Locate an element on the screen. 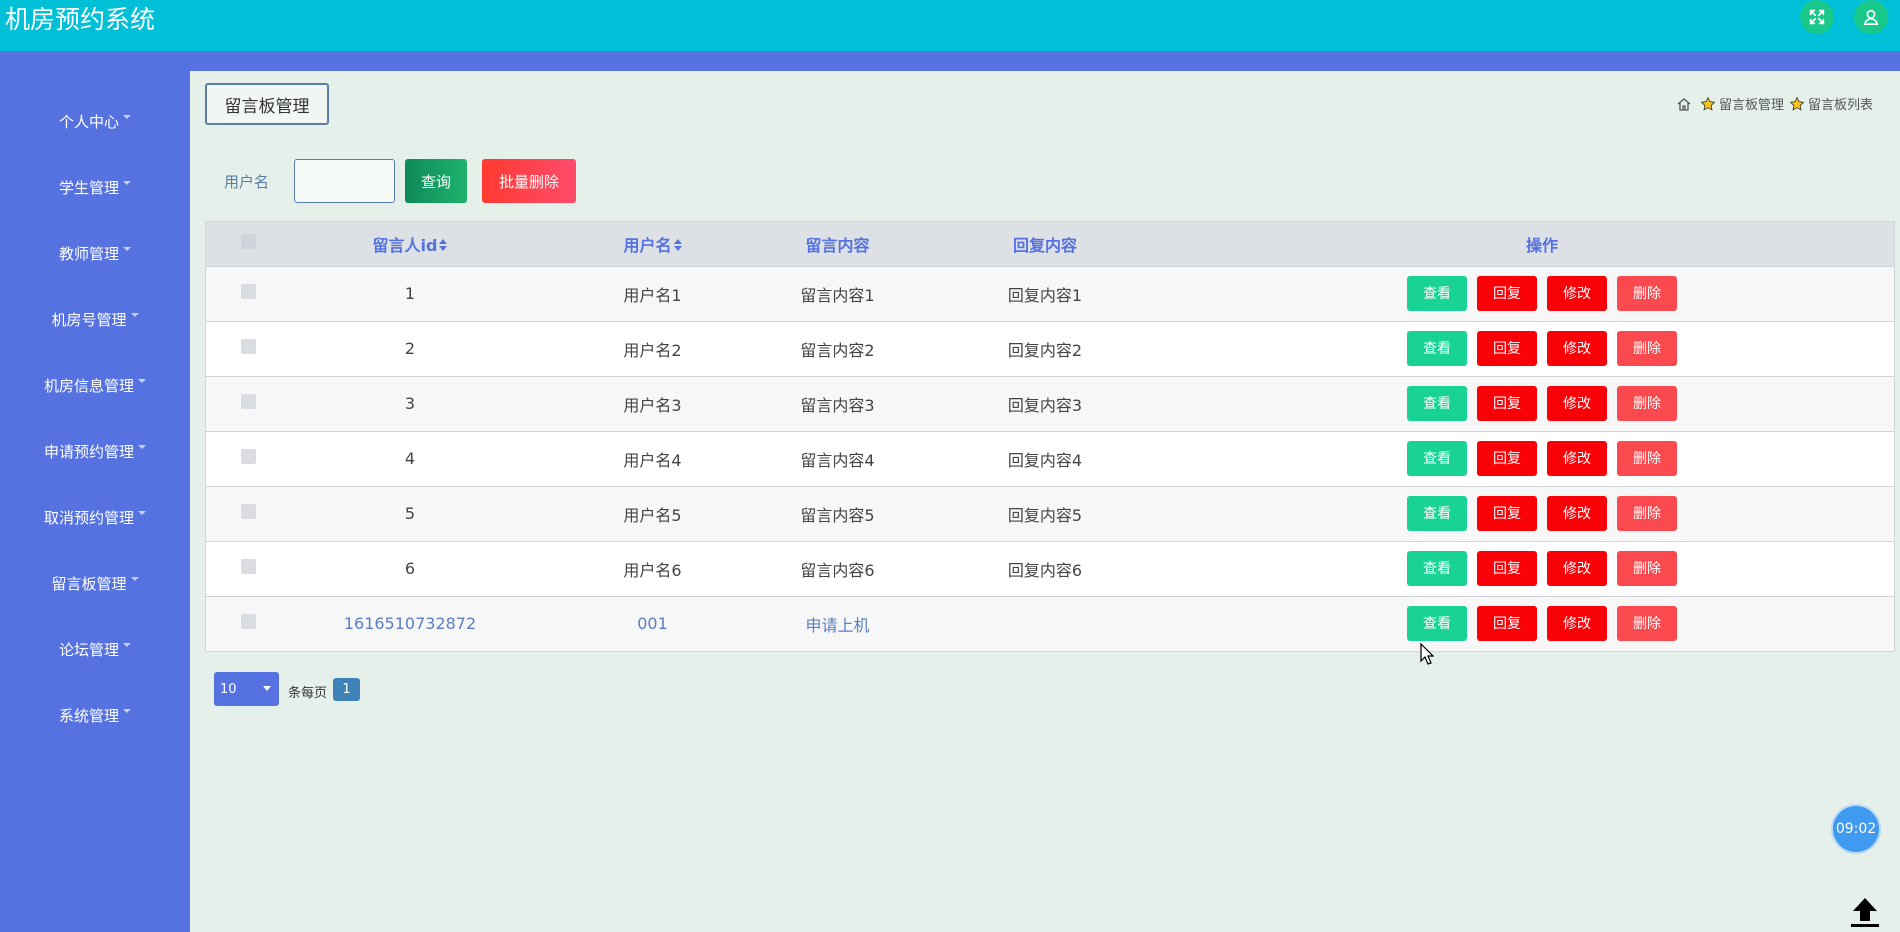  scroll-to-top-icon is located at coordinates (1865, 911).